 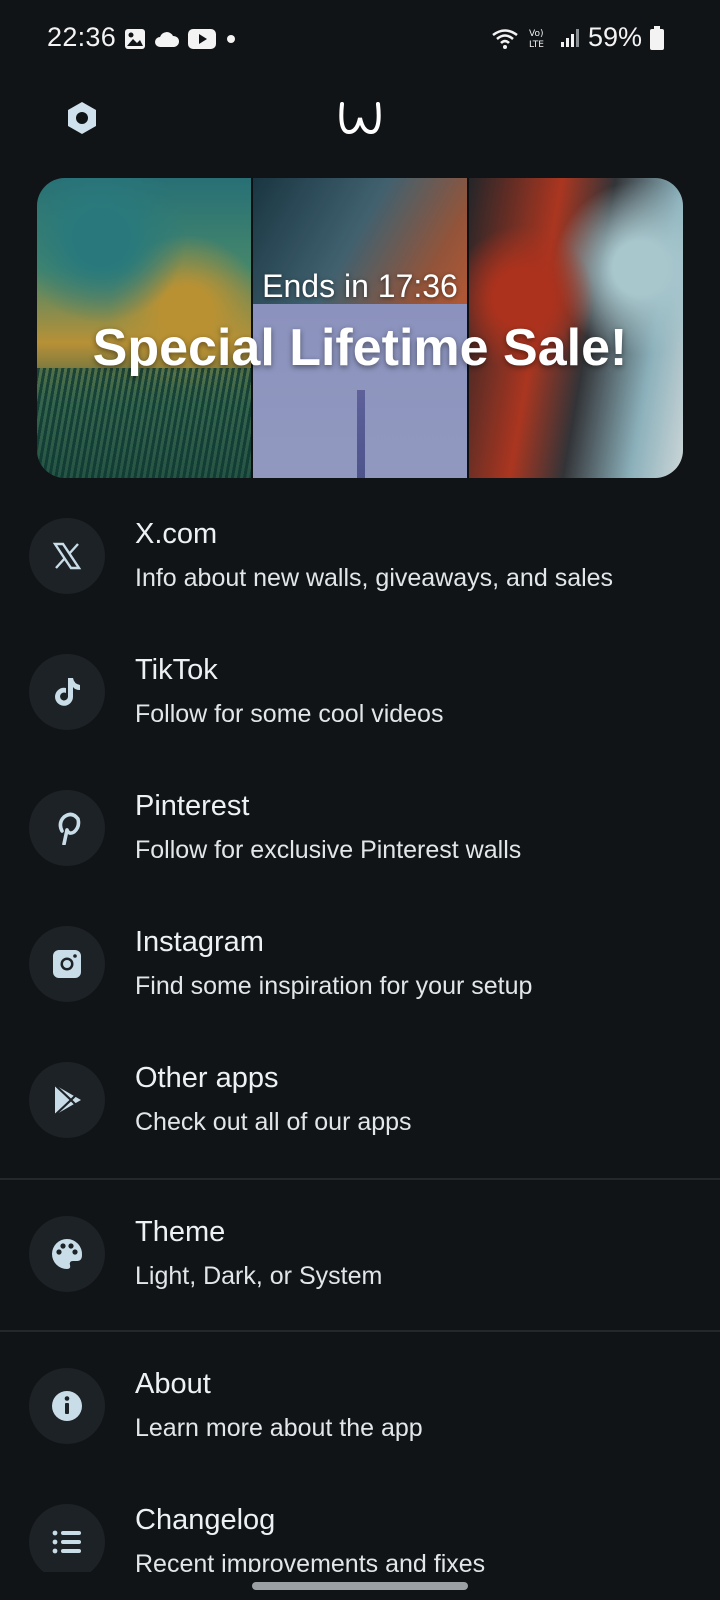 What do you see at coordinates (67, 1406) in the screenshot?
I see `info-icon` at bounding box center [67, 1406].